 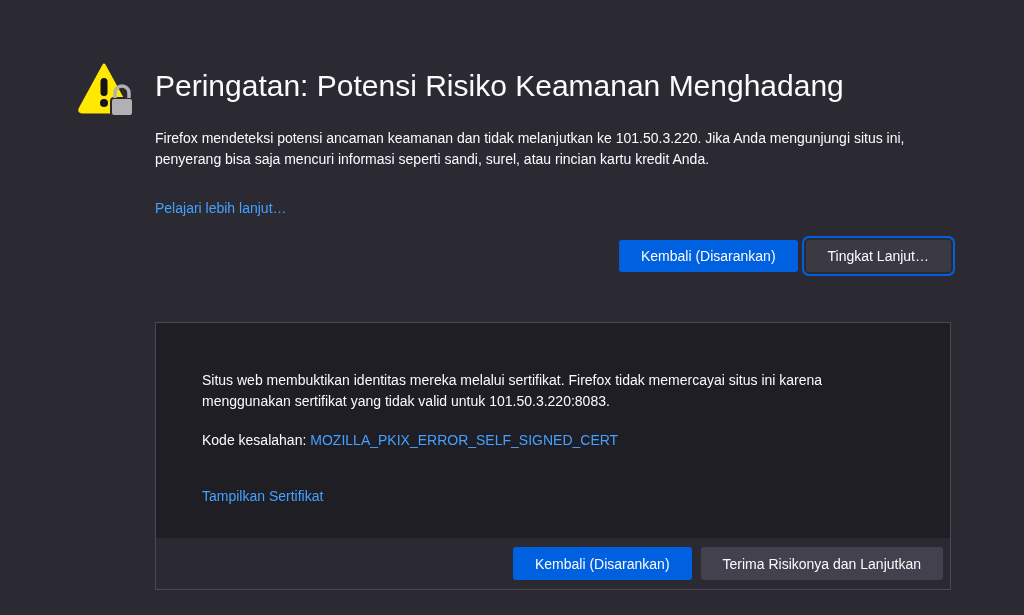 What do you see at coordinates (513, 391) in the screenshot?
I see `certificate-explanation: Situs web membuktikan identitas mereka melalui sertifikat. Firefox tidak memercayai situs ini karena menggunakan sertifikat yang tidak valid untuk 101.50.3.220:8083.` at bounding box center [513, 391].